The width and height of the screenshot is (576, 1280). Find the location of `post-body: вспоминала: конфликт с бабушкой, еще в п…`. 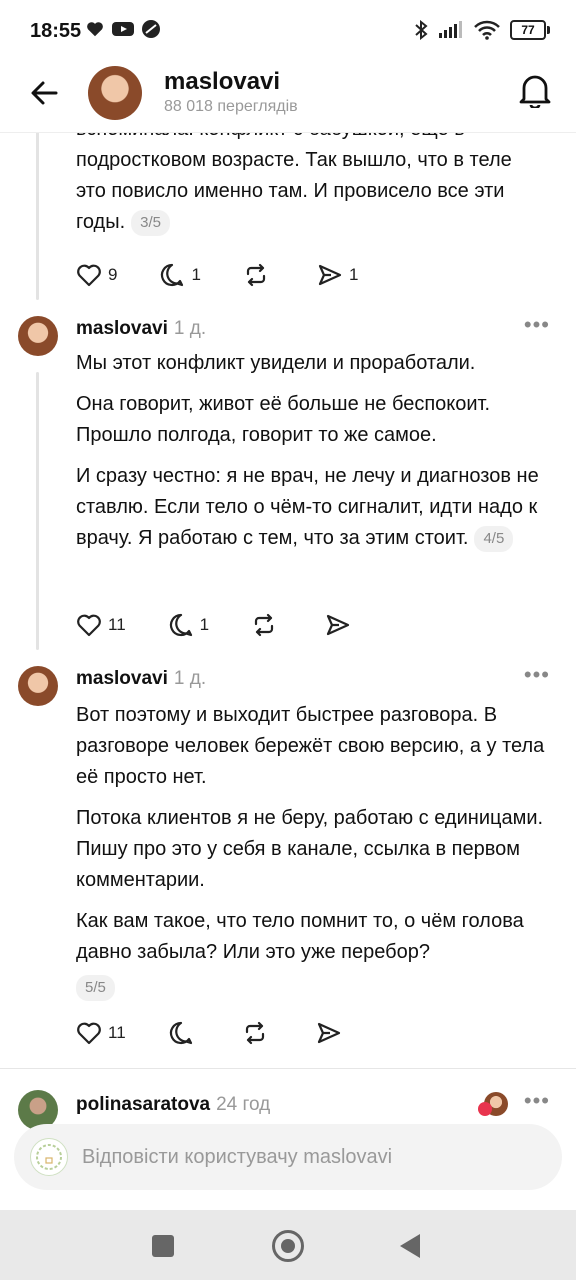

post-body: вспоминала: конфликт с бабушкой, еще в п… is located at coordinates (311, 181).